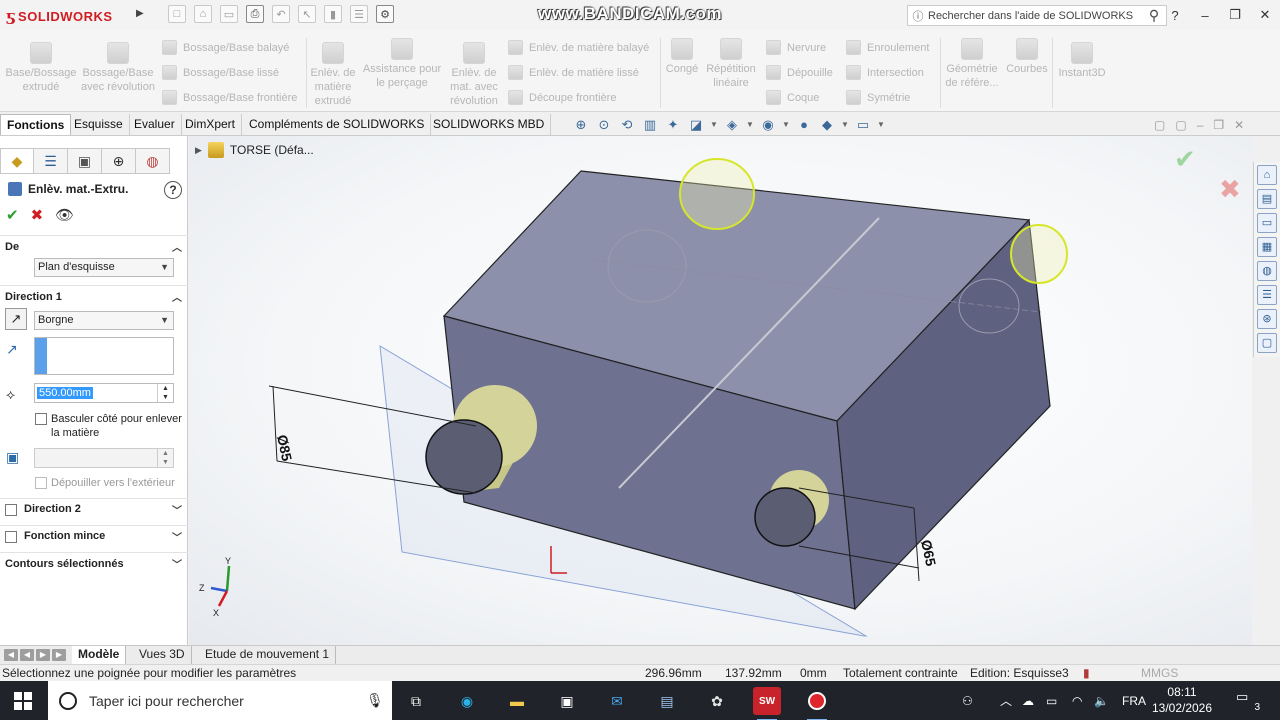 Image resolution: width=1280 pixels, height=720 pixels. What do you see at coordinates (359, 14) in the screenshot?
I see `file-properties-icon: ☰` at bounding box center [359, 14].